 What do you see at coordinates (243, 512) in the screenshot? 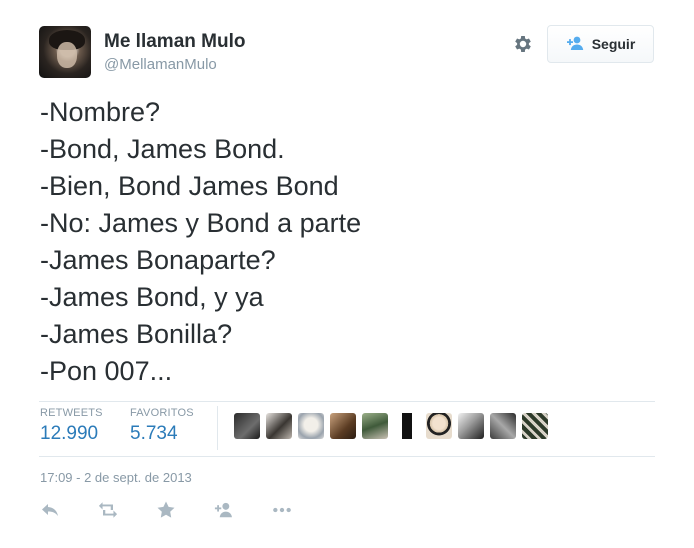
I see `follow-action-button` at bounding box center [243, 512].